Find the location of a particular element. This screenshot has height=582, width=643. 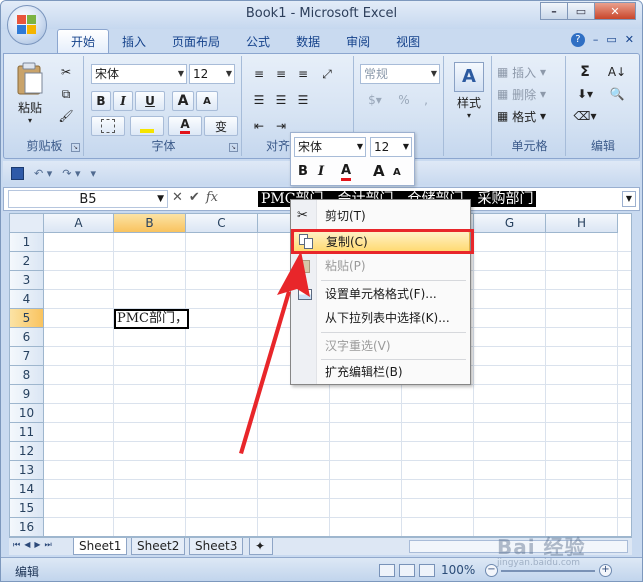

normal-view-icon is located at coordinates (387, 570).